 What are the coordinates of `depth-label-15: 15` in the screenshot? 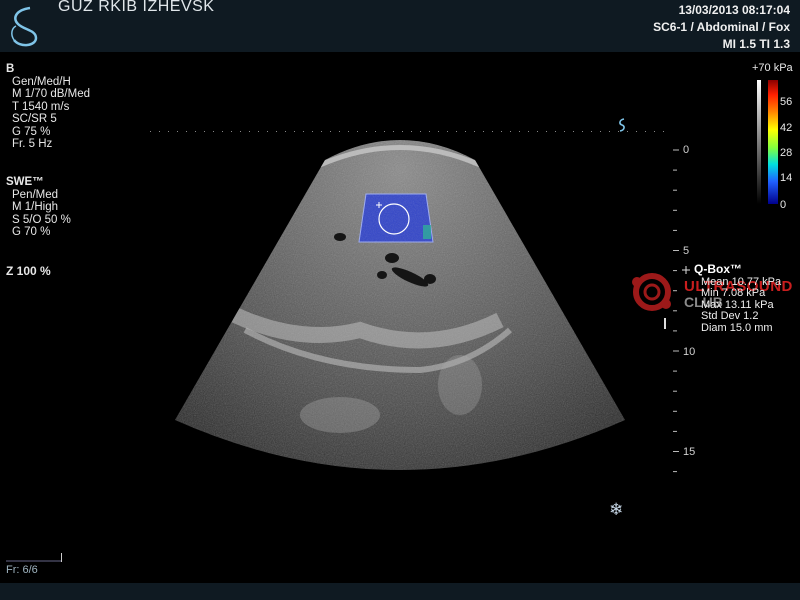 It's located at (689, 452).